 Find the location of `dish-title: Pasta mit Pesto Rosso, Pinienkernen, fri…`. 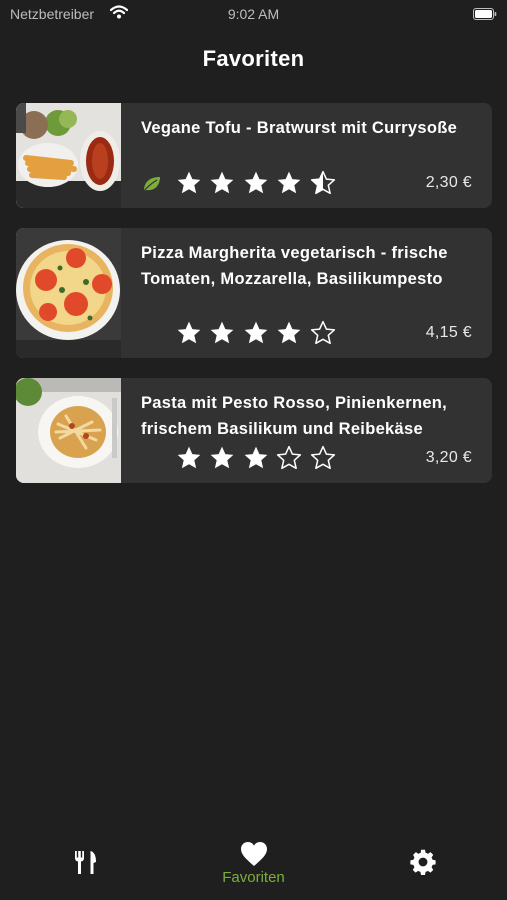

dish-title: Pasta mit Pesto Rosso, Pinienkernen, fri… is located at coordinates (294, 416).